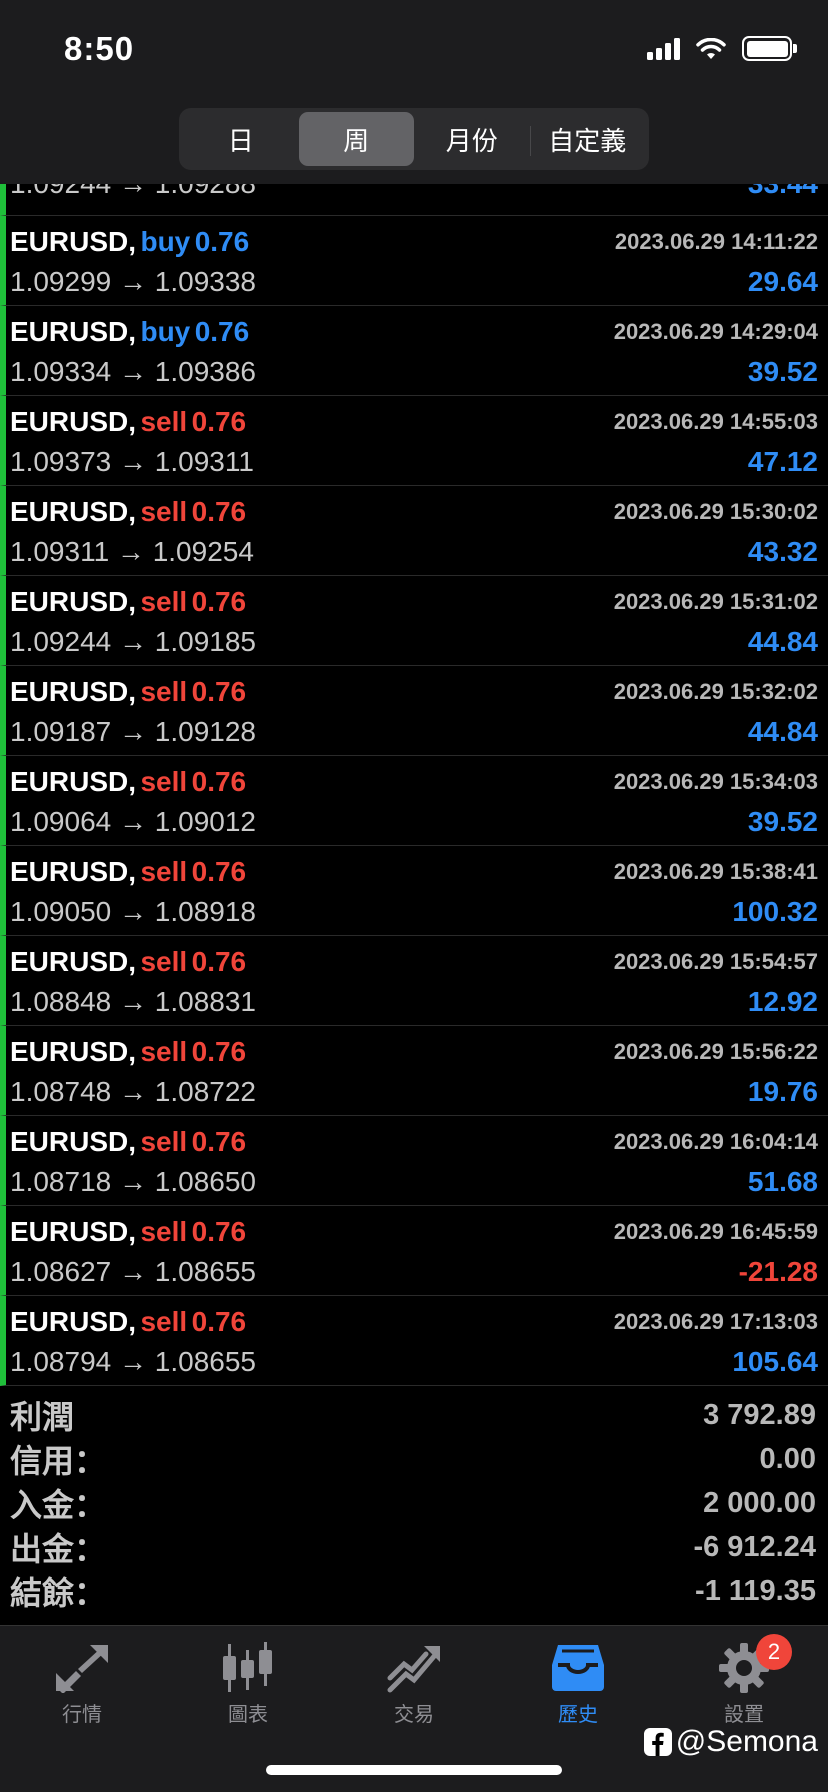  What do you see at coordinates (746, 1741) in the screenshot?
I see `watermark-text: @Semona` at bounding box center [746, 1741].